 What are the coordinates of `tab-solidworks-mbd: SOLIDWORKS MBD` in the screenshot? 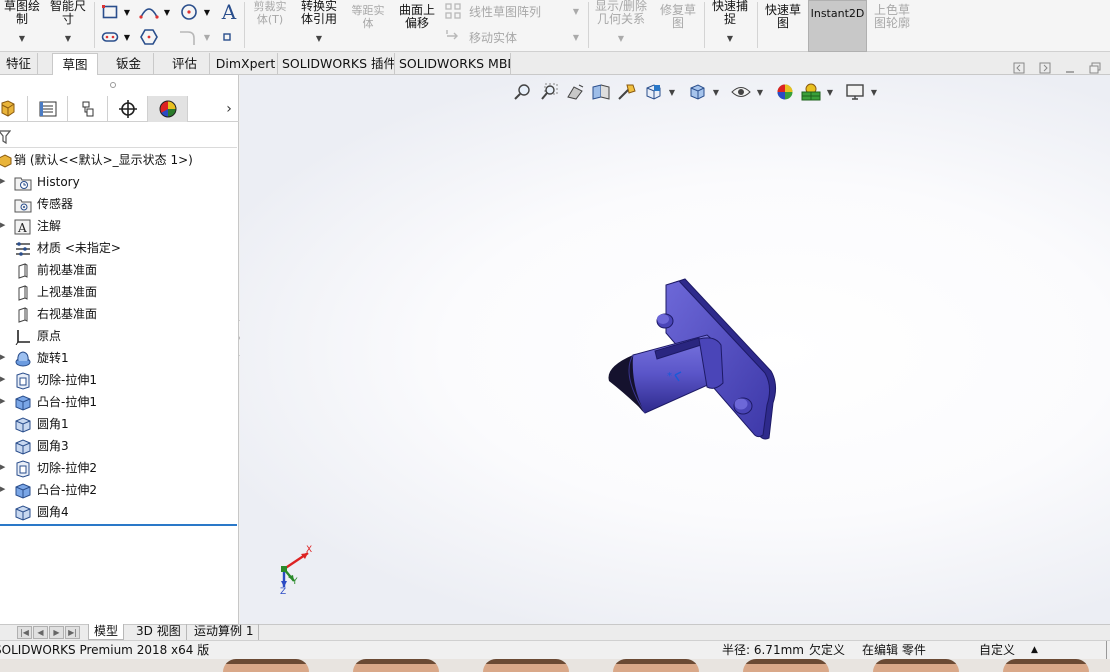 It's located at (455, 63).